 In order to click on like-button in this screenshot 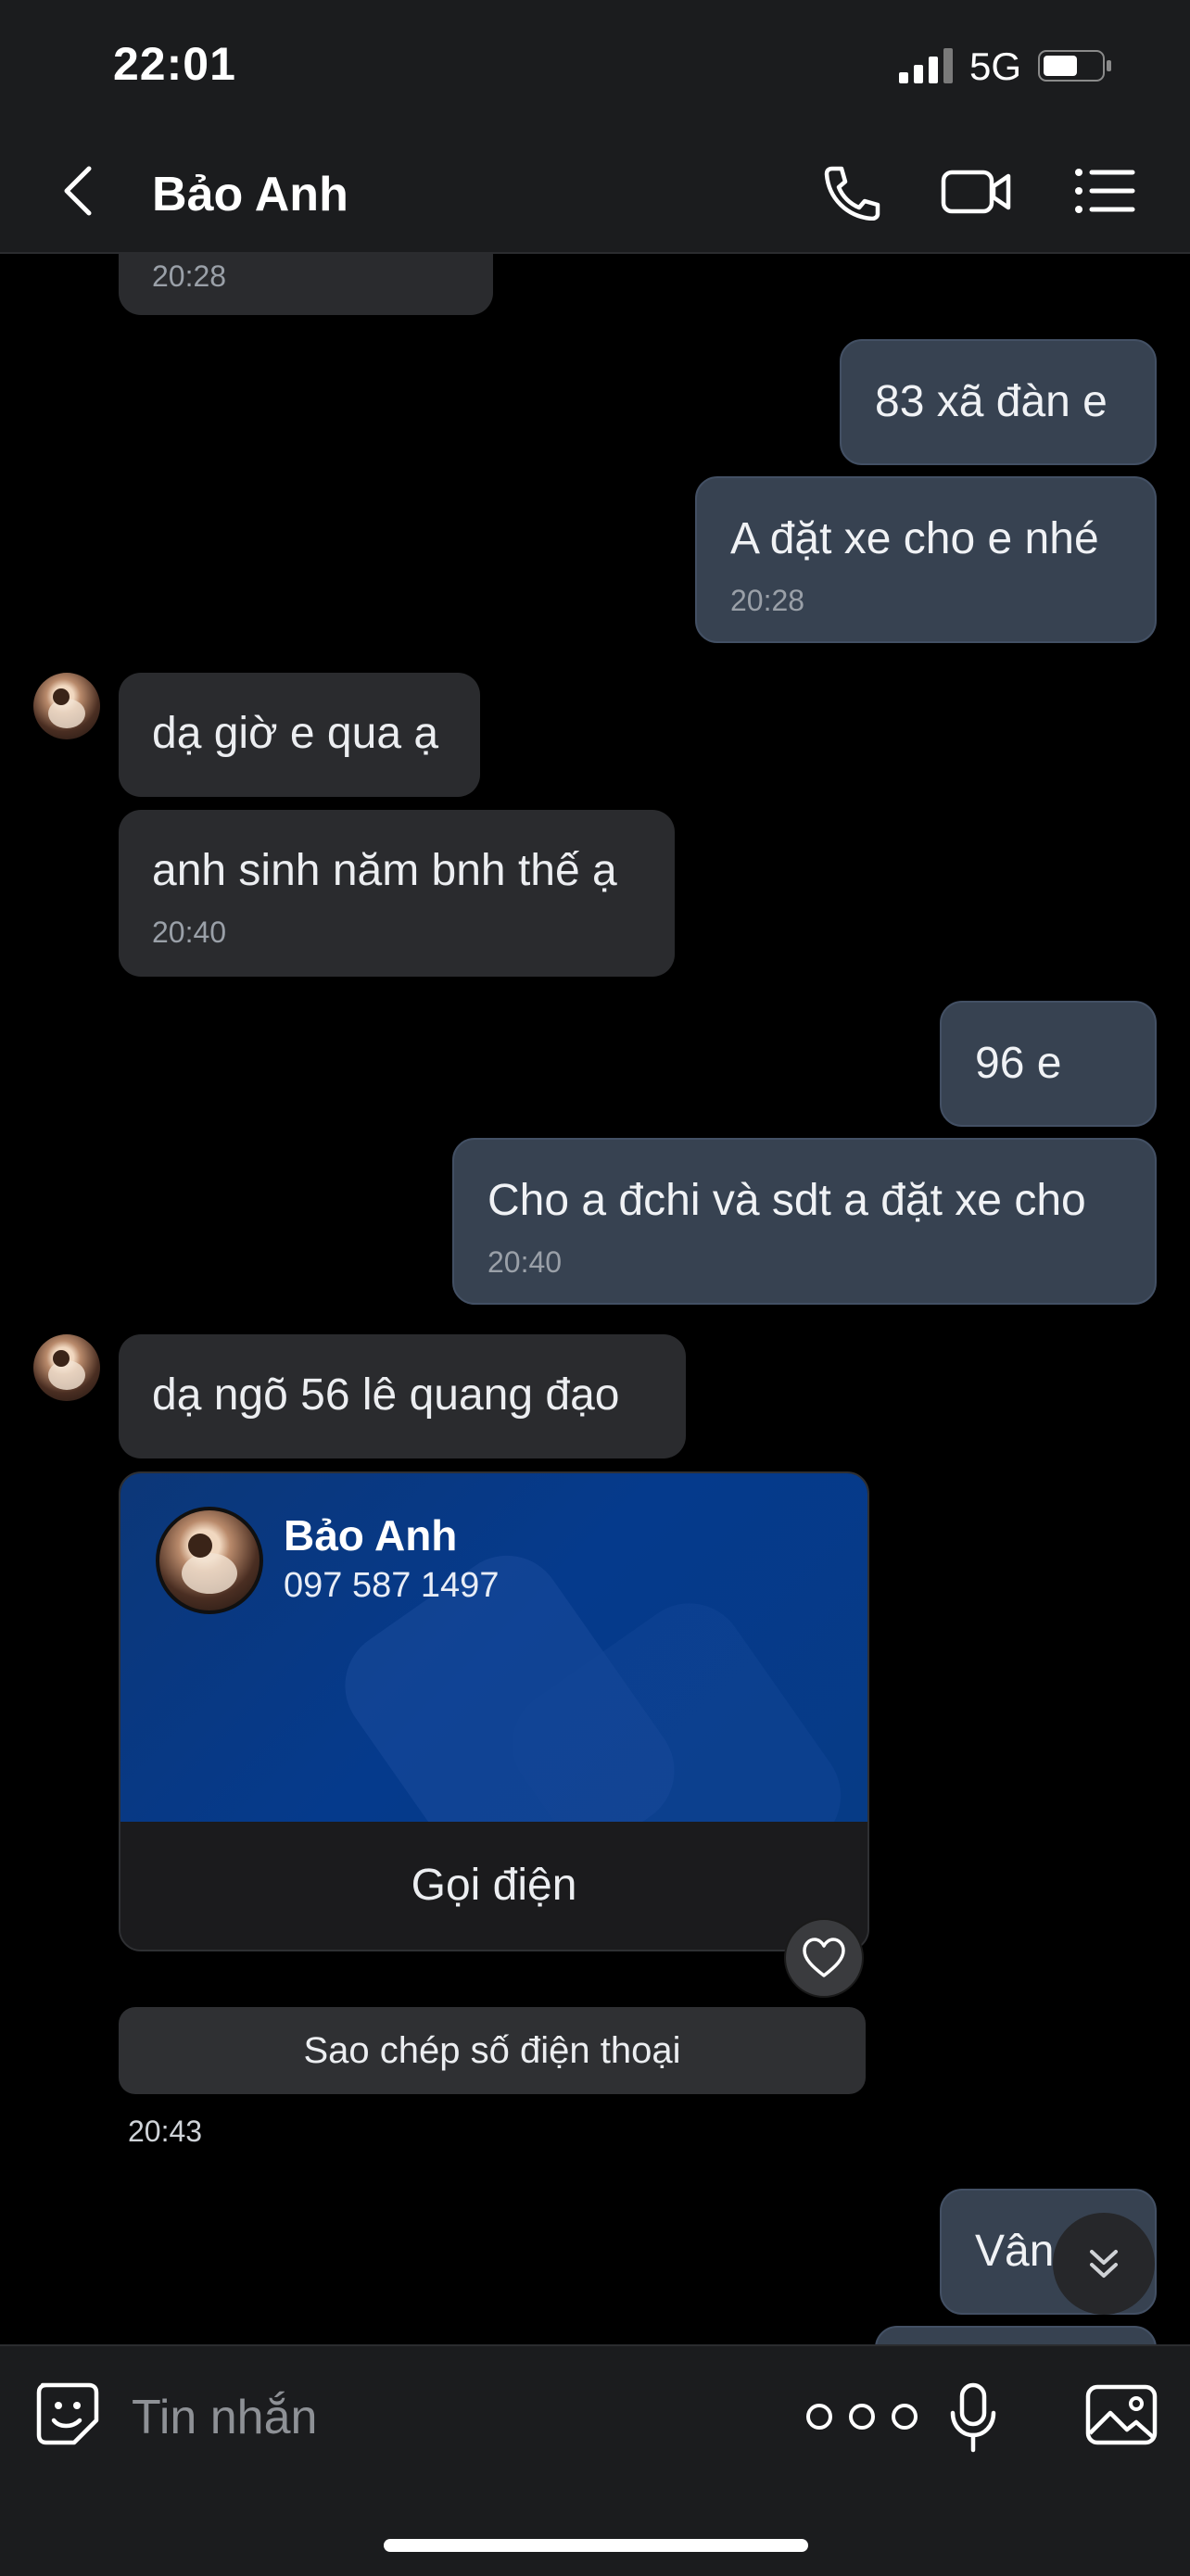, I will do `click(824, 1958)`.